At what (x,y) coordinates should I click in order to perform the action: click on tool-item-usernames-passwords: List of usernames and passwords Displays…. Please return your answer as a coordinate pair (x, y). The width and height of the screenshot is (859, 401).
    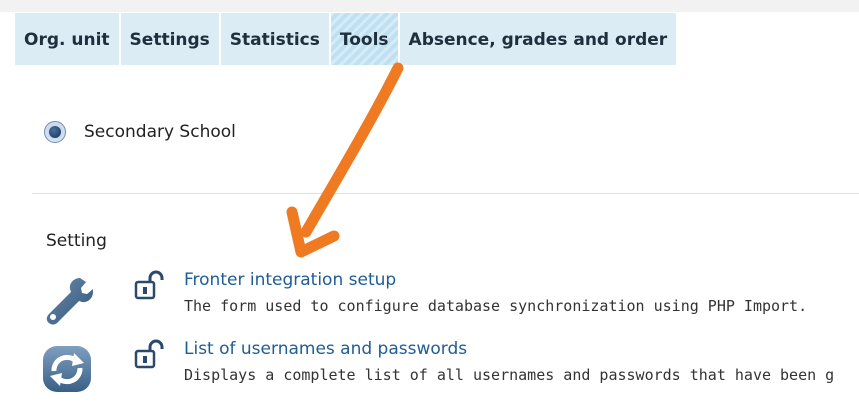
    Looking at the image, I should click on (429, 369).